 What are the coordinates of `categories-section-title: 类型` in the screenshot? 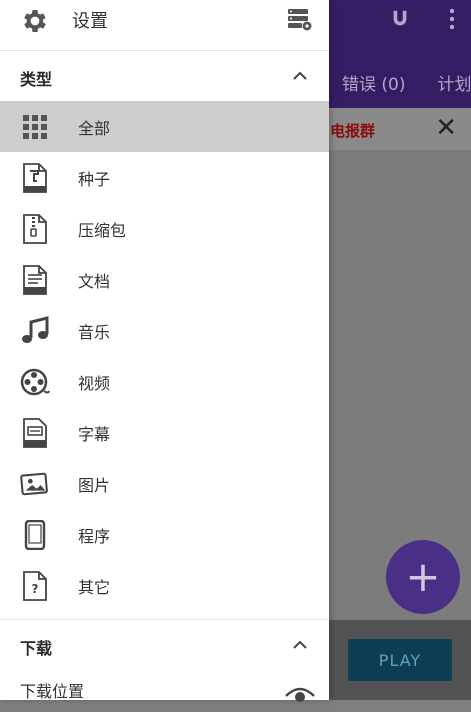 It's located at (36, 79).